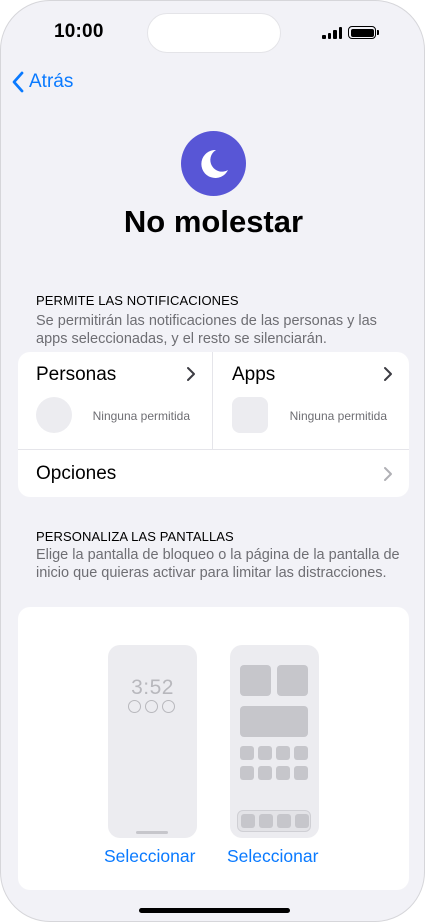 This screenshot has height=922, width=425. I want to click on focus-mode-icon, so click(213, 163).